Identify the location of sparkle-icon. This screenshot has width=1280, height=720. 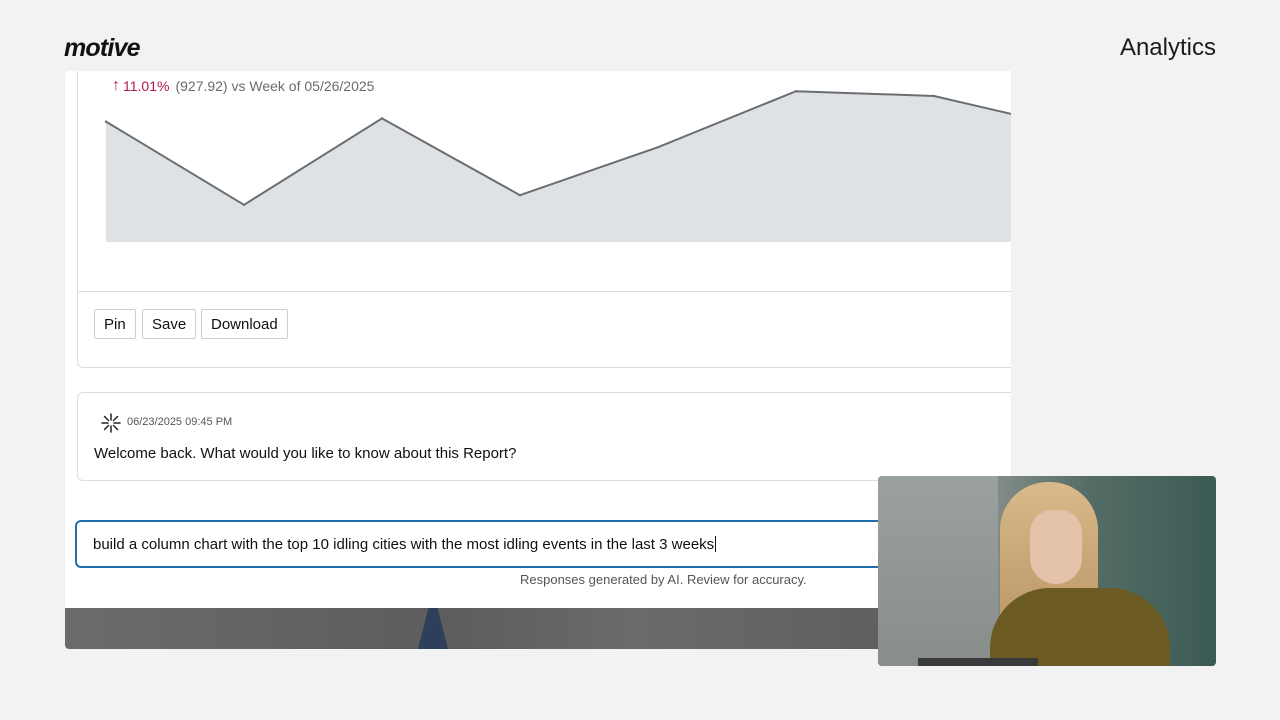
(111, 423).